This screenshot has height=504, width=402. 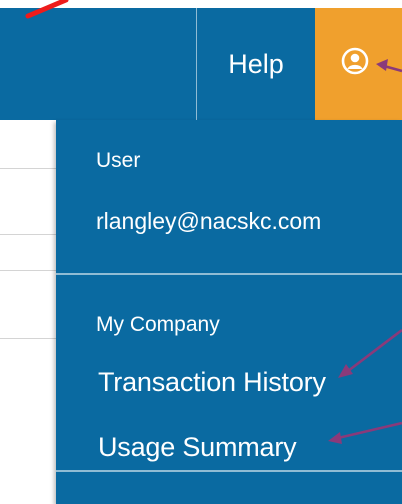 What do you see at coordinates (28, 312) in the screenshot?
I see `background-content-panel` at bounding box center [28, 312].